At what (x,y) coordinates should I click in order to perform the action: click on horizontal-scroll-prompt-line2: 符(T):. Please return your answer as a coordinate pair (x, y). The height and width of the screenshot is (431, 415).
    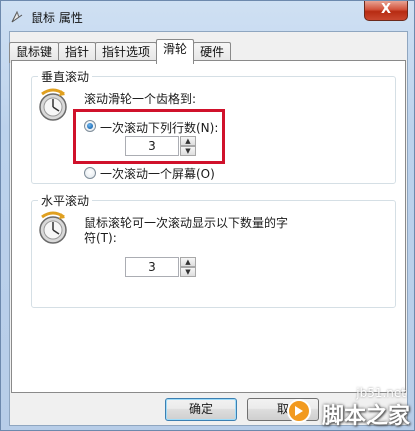
    Looking at the image, I should click on (100, 238).